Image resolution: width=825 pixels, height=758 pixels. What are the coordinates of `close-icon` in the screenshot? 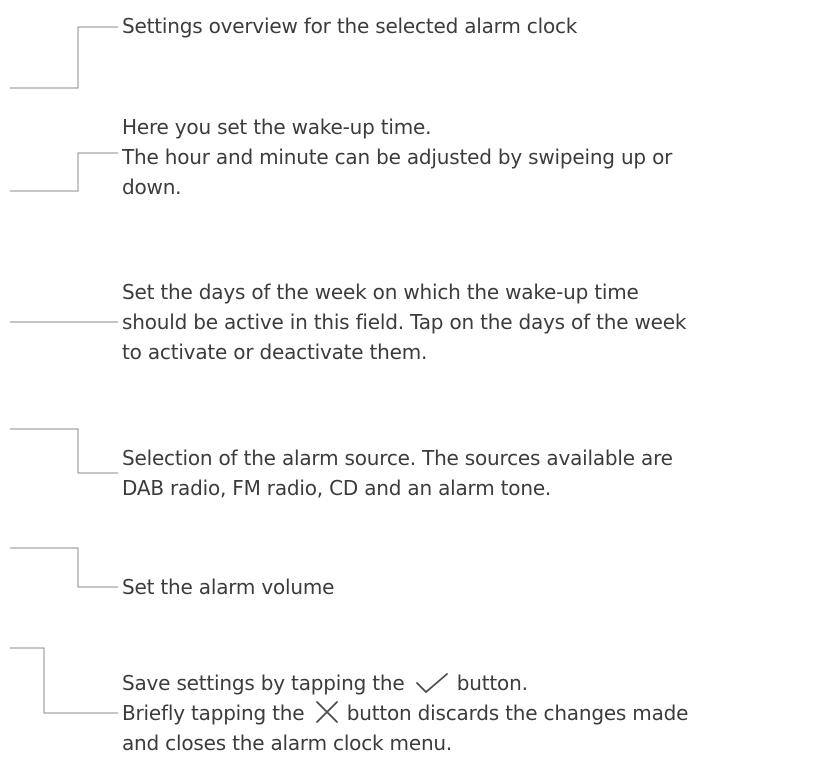 It's located at (327, 712).